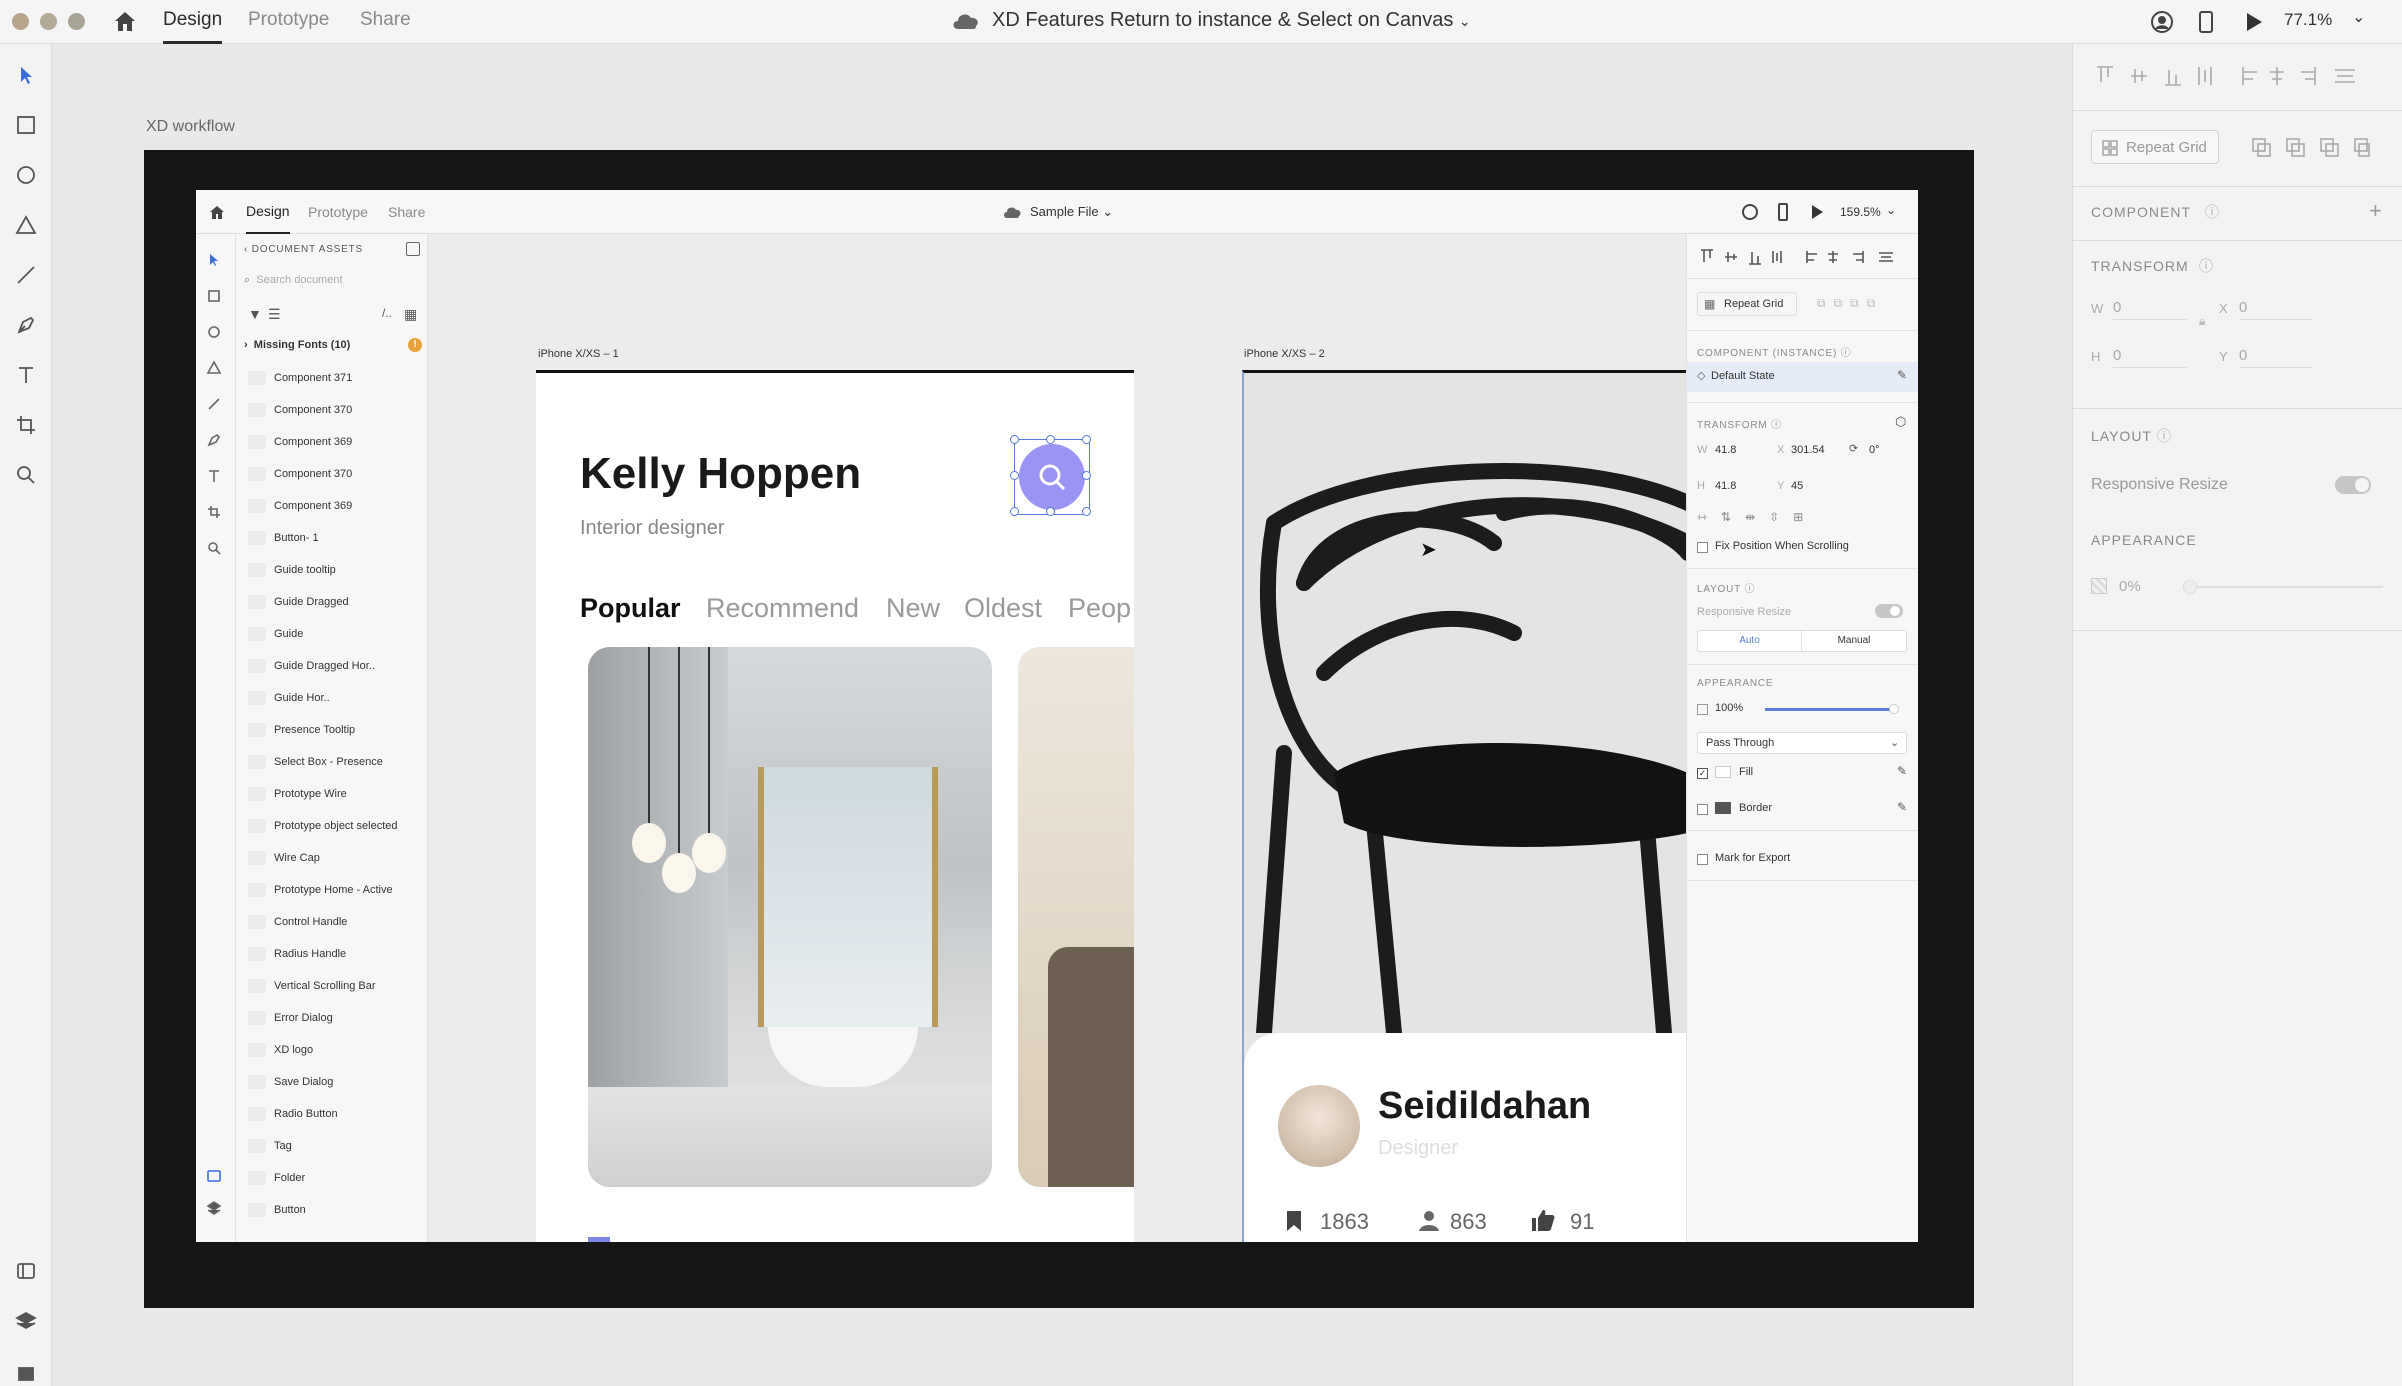  What do you see at coordinates (1284, 354) in the screenshot?
I see `artboard-2-label: iPhone X/XS – 2` at bounding box center [1284, 354].